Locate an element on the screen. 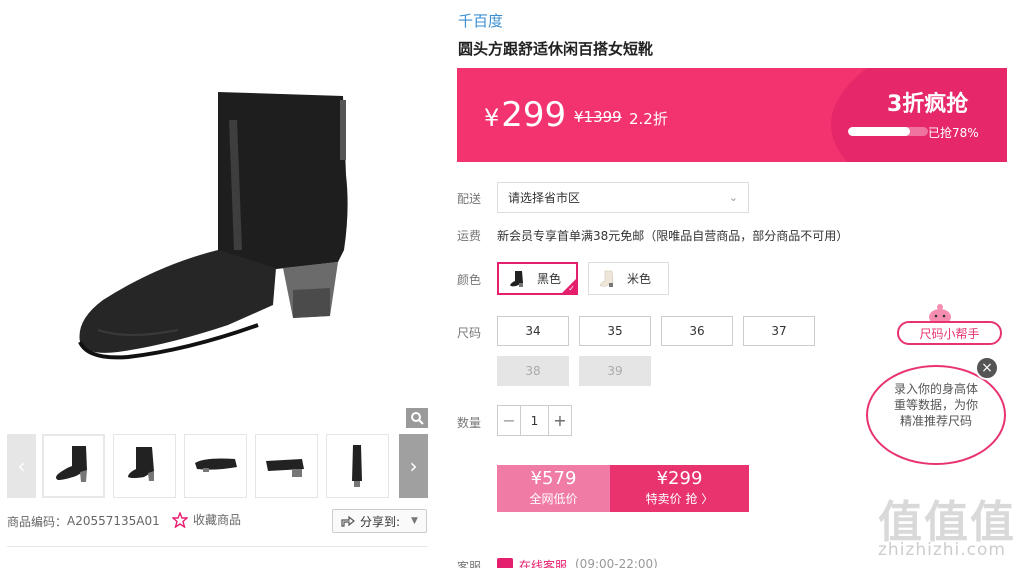  sold-progress-bar is located at coordinates (888, 131).